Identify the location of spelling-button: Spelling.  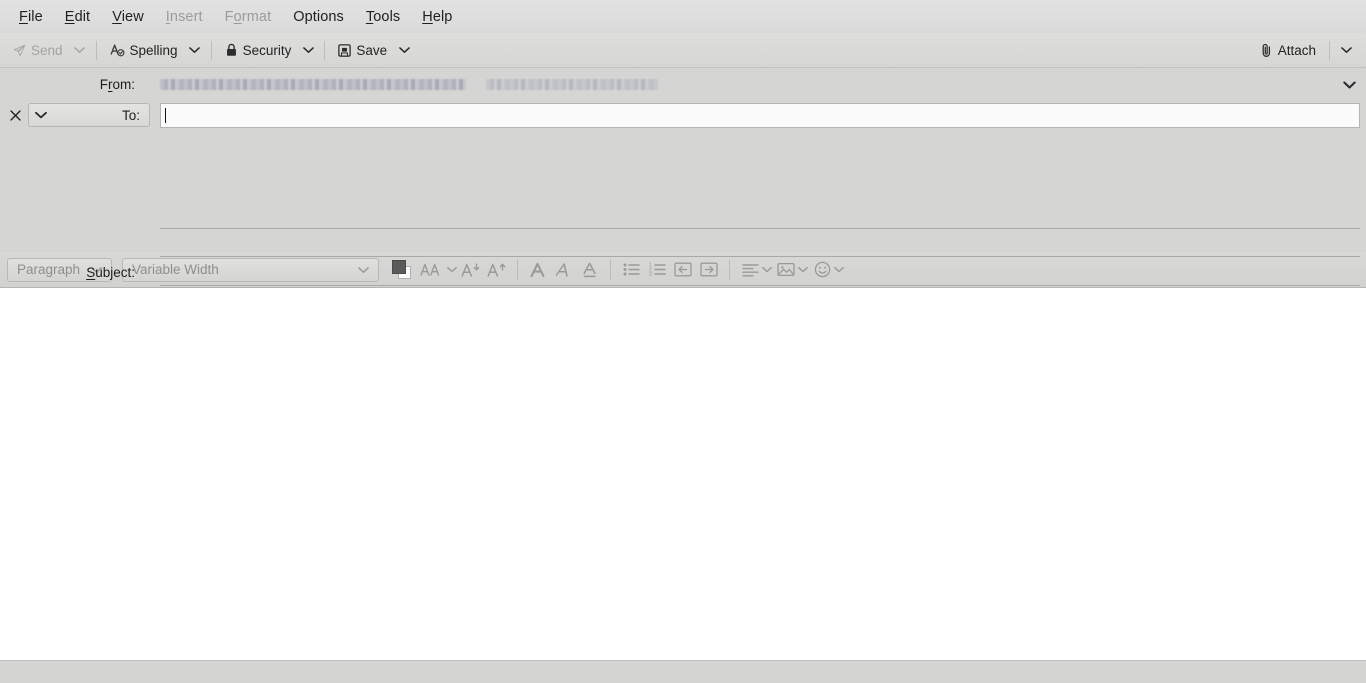
(144, 50).